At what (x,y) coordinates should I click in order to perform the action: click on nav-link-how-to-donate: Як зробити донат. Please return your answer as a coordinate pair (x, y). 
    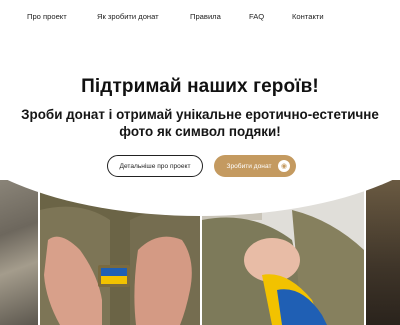
    Looking at the image, I should click on (128, 16).